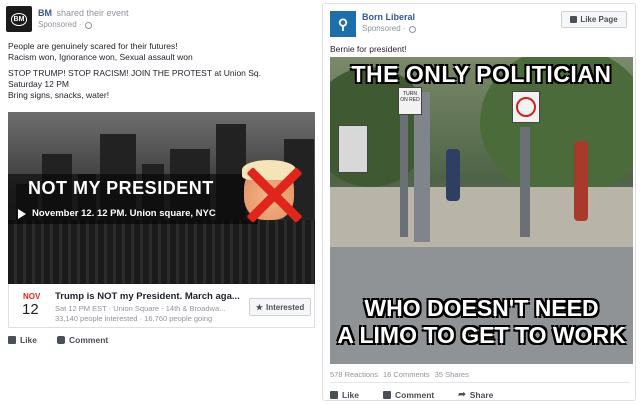  I want to click on post-body: Bernie for president!, so click(368, 49).